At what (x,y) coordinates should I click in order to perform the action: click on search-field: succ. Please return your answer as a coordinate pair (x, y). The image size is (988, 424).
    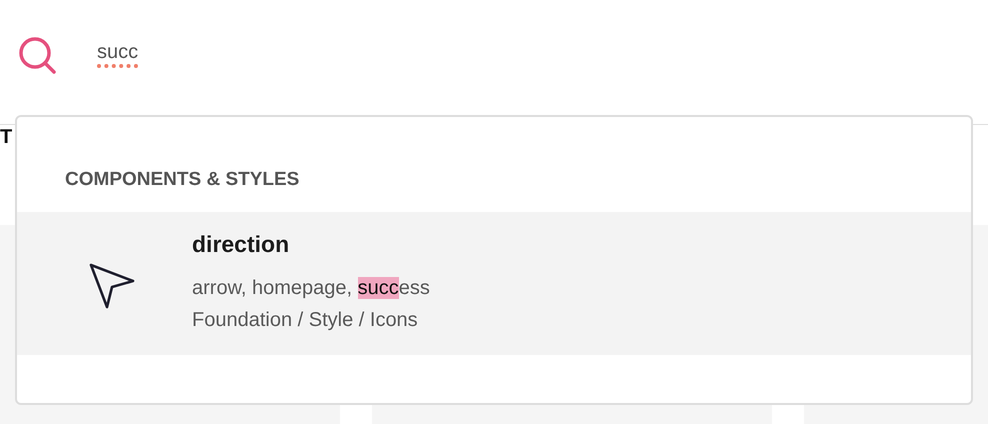
    Looking at the image, I should click on (247, 52).